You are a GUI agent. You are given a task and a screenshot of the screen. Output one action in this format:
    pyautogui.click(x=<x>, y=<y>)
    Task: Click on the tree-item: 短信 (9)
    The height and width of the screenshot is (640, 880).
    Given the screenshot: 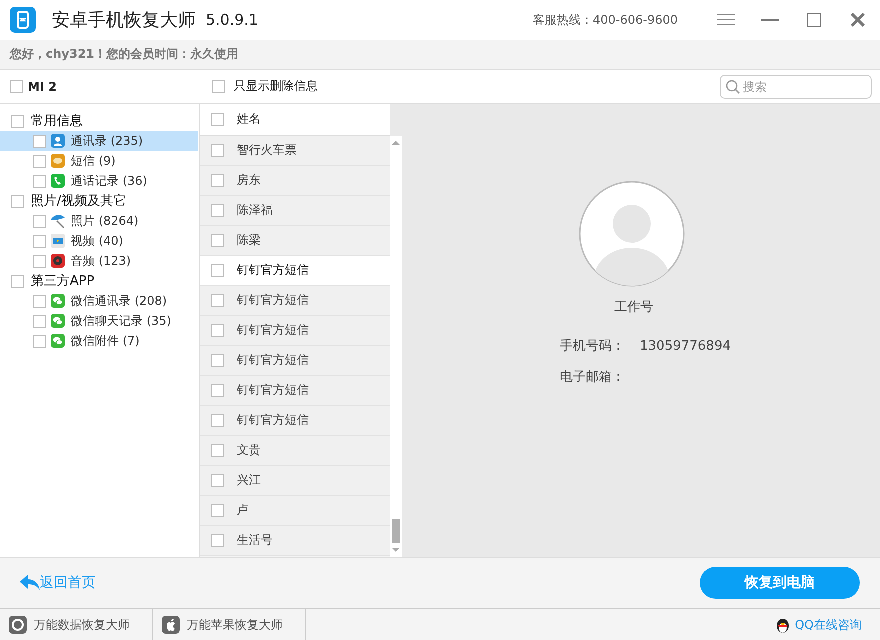 What is the action you would take?
    pyautogui.click(x=99, y=161)
    